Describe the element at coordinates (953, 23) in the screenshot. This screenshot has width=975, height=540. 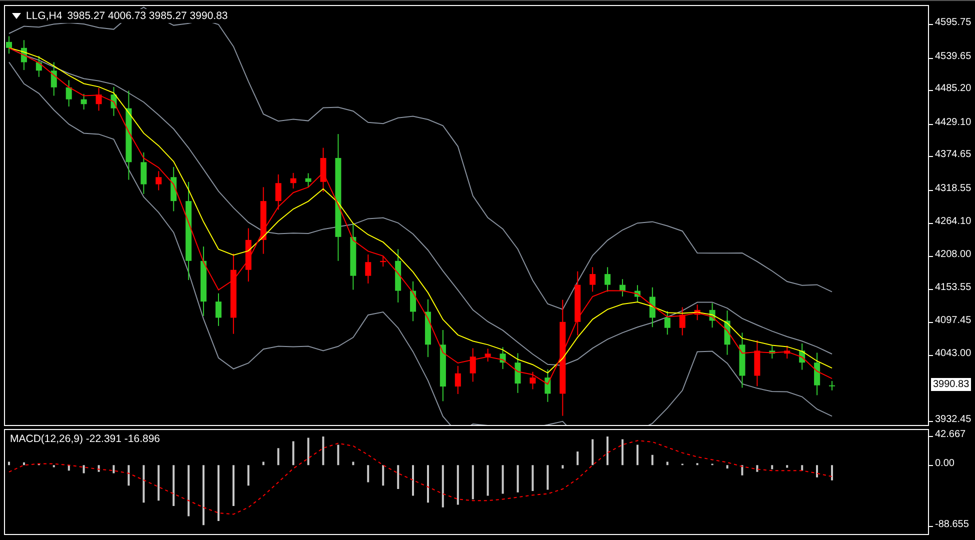
I see `price-axis-label: 4595.75` at that location.